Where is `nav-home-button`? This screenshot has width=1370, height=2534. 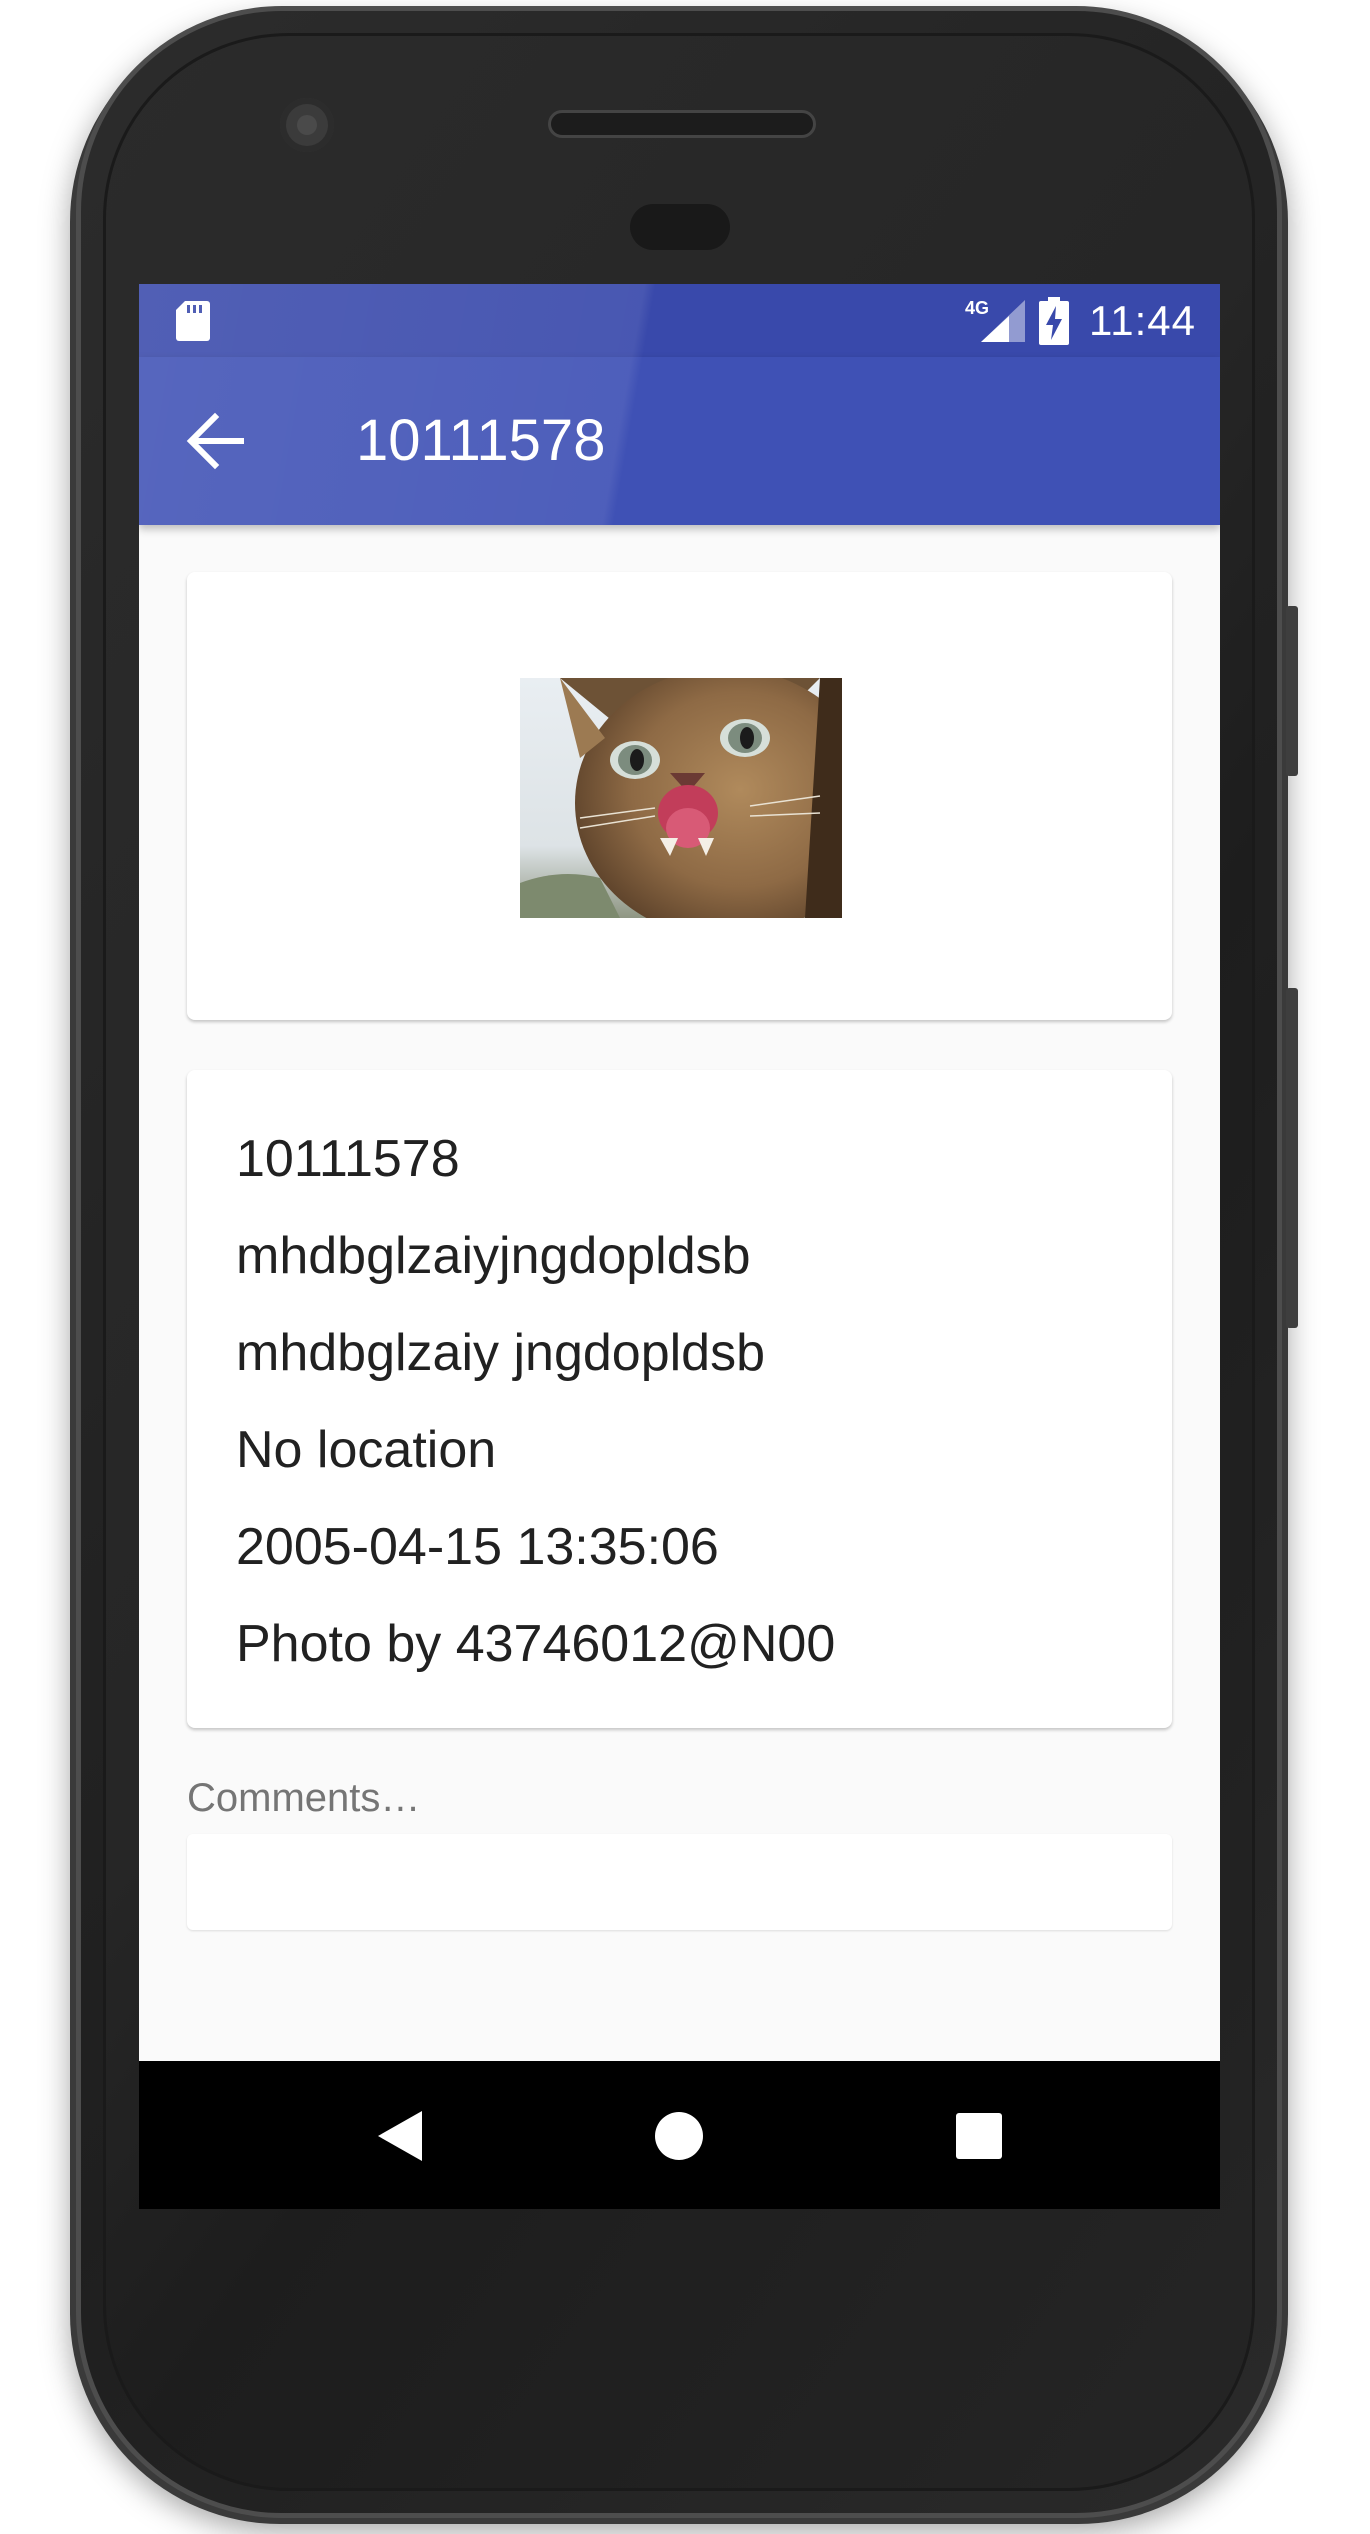
nav-home-button is located at coordinates (679, 2136).